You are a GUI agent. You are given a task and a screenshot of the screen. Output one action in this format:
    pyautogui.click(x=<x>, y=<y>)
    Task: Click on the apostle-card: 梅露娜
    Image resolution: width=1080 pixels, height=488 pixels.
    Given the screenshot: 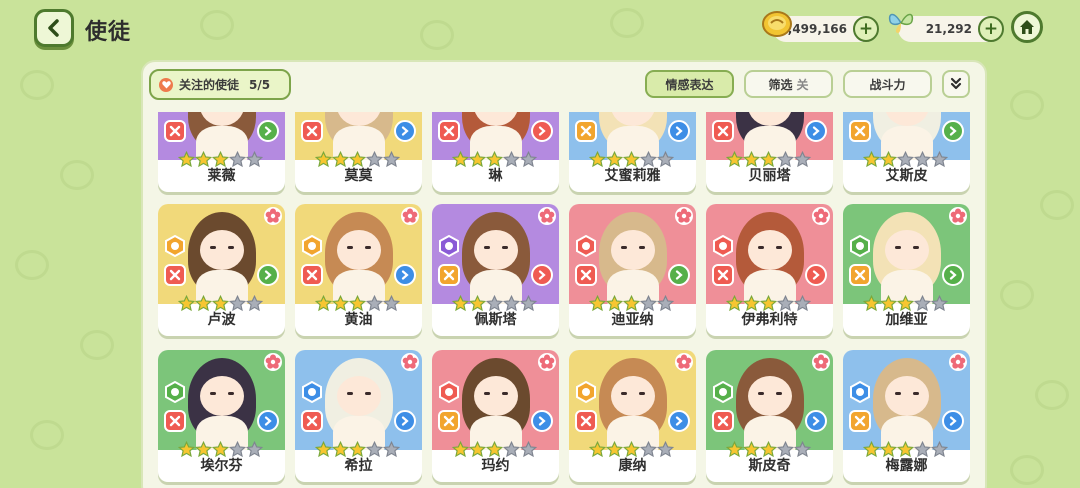 What is the action you would take?
    pyautogui.click(x=906, y=416)
    